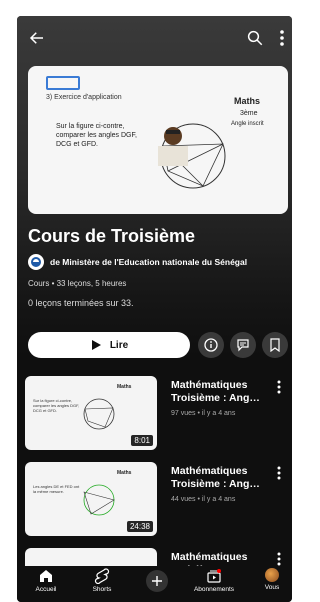 This screenshot has height=602, width=320. I want to click on back-icon, so click(37, 38).